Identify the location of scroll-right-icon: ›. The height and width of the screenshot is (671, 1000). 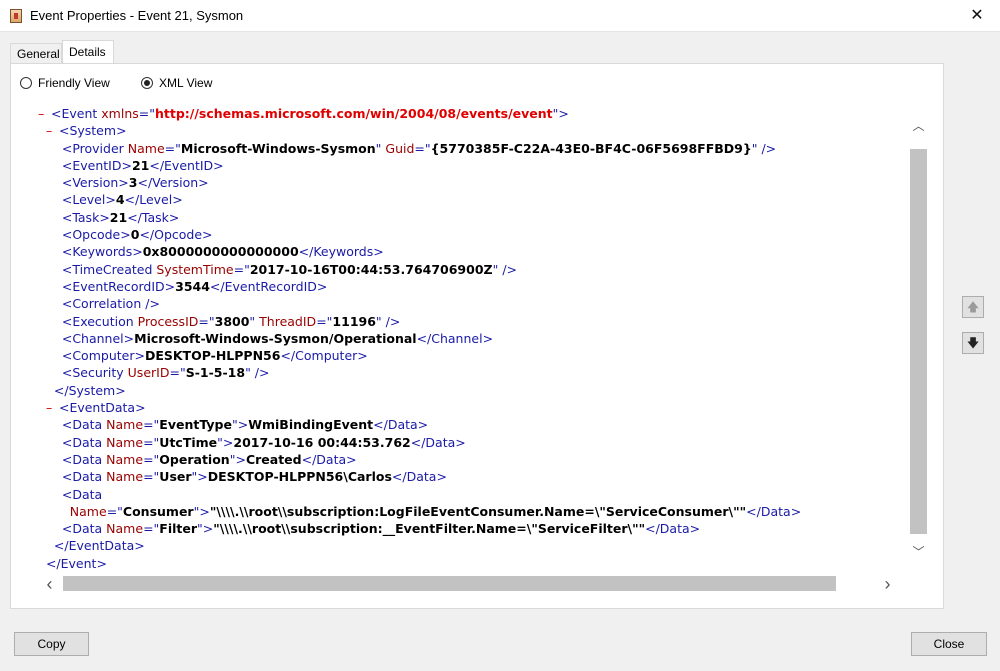
(887, 584).